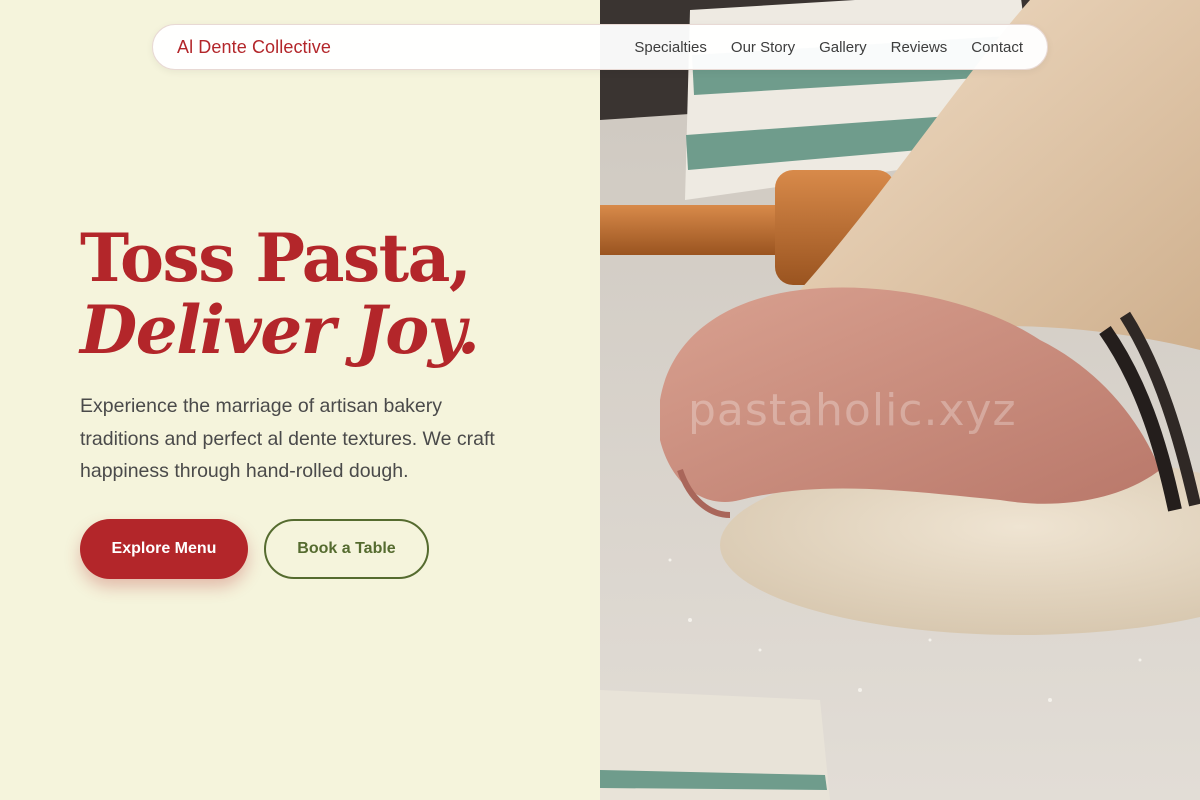  I want to click on nav-link-specialties: Specialties, so click(670, 47).